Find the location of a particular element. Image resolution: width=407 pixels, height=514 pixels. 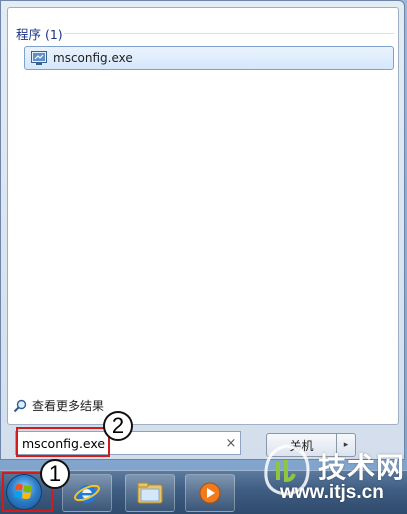

see-more-results-link: 查看更多结果 is located at coordinates (58, 405).